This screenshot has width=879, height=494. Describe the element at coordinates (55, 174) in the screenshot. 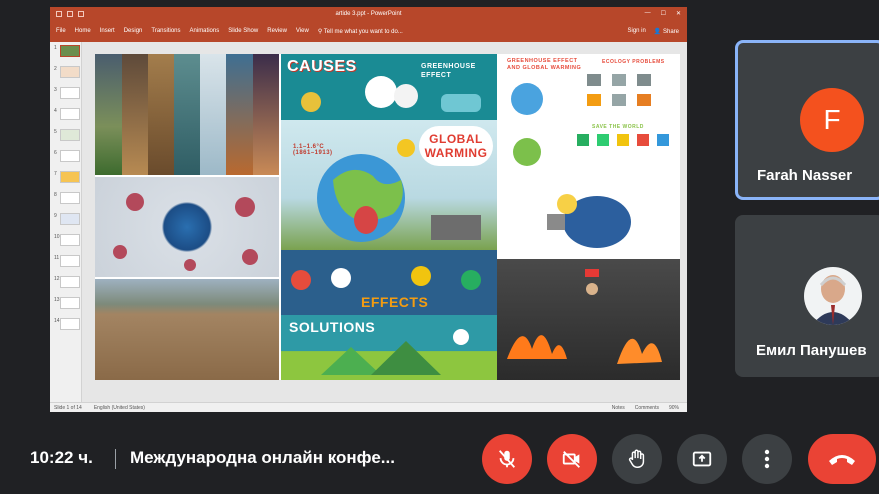

I see `thumbnail-number: 7` at that location.